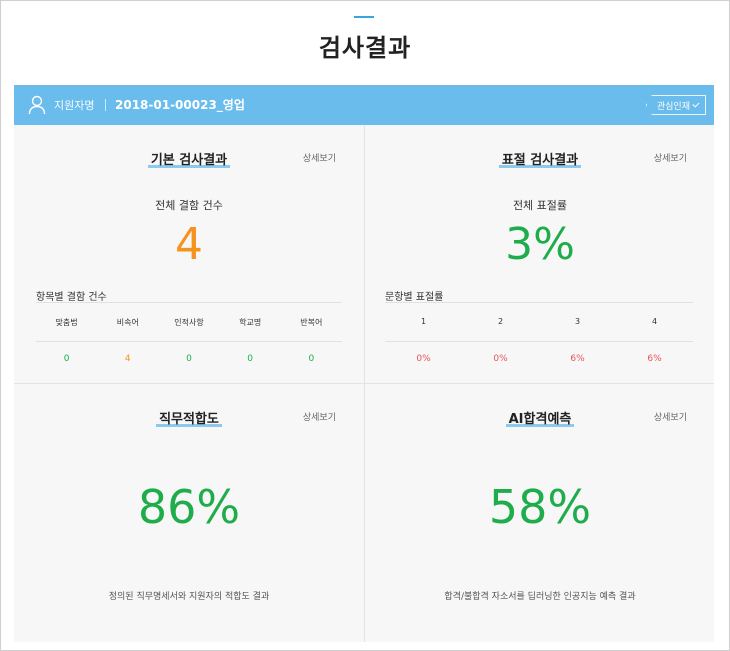  What do you see at coordinates (74, 105) in the screenshot?
I see `applicant-label: 지원자명` at bounding box center [74, 105].